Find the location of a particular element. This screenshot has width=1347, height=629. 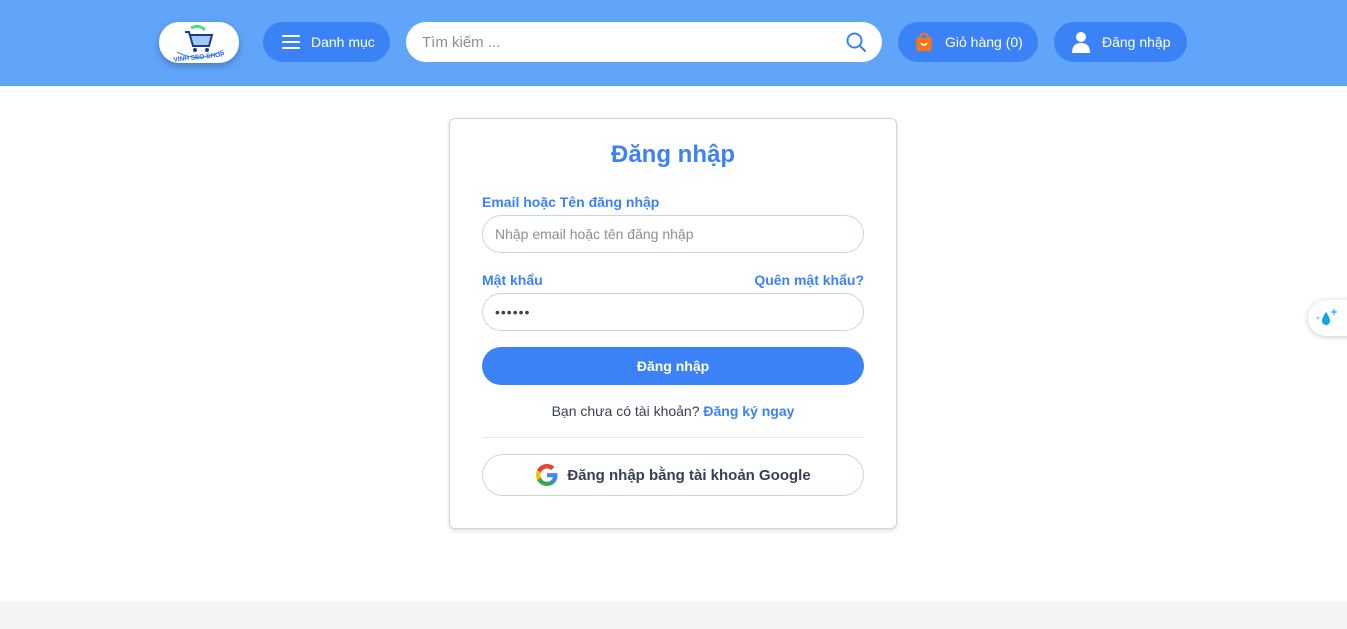

search-input is located at coordinates (632, 42).